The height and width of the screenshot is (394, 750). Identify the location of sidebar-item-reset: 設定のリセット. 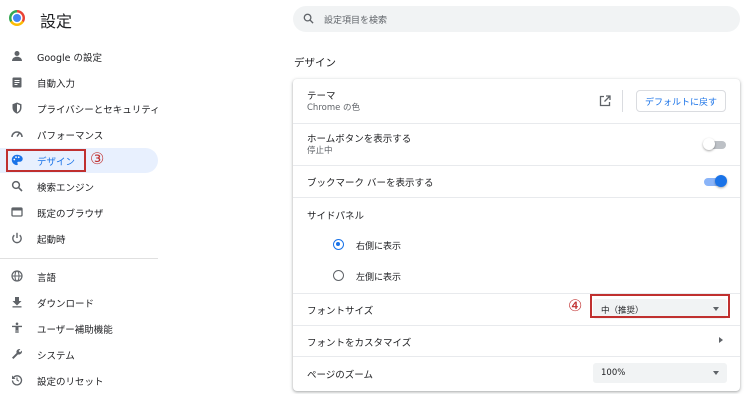
(79, 380).